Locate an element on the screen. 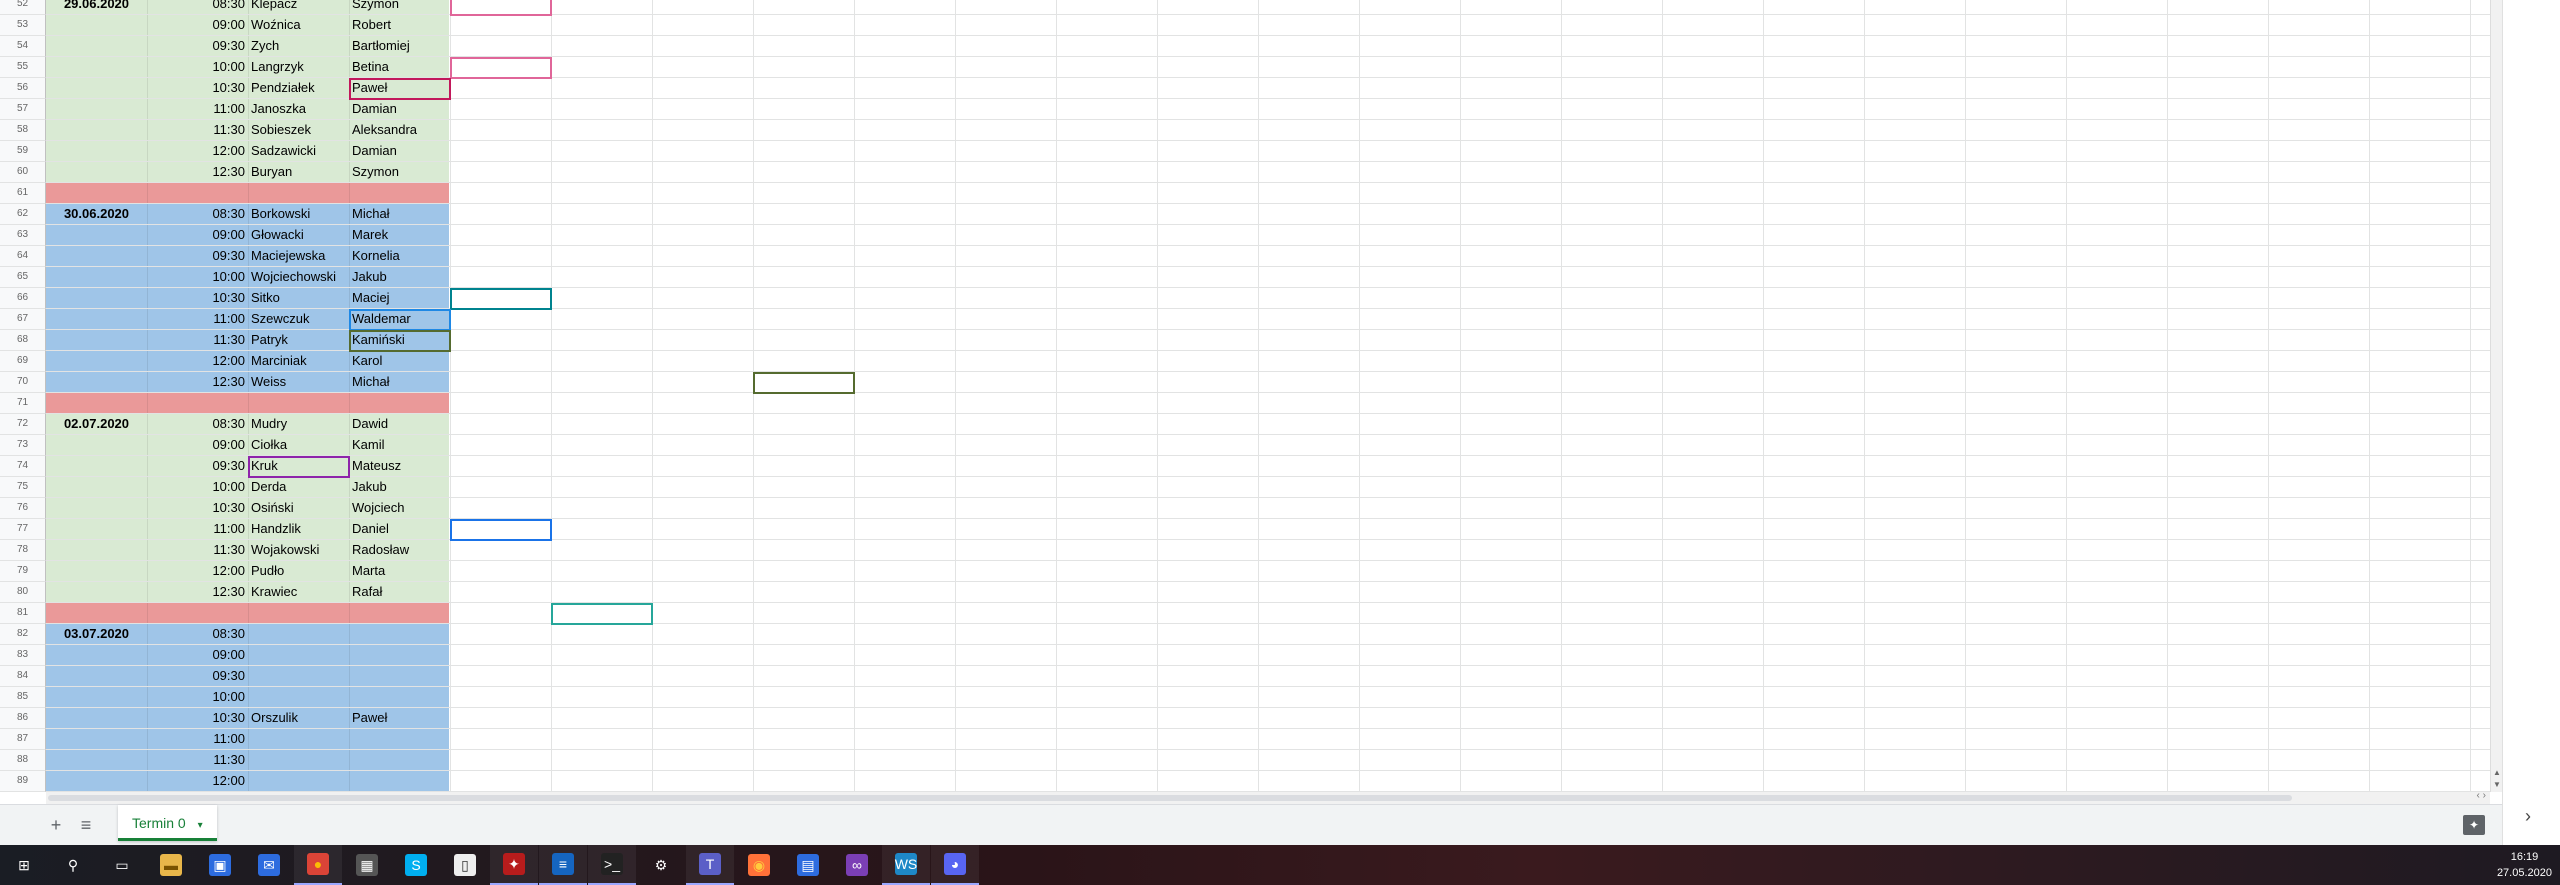  row-header: 89 is located at coordinates (23, 781).